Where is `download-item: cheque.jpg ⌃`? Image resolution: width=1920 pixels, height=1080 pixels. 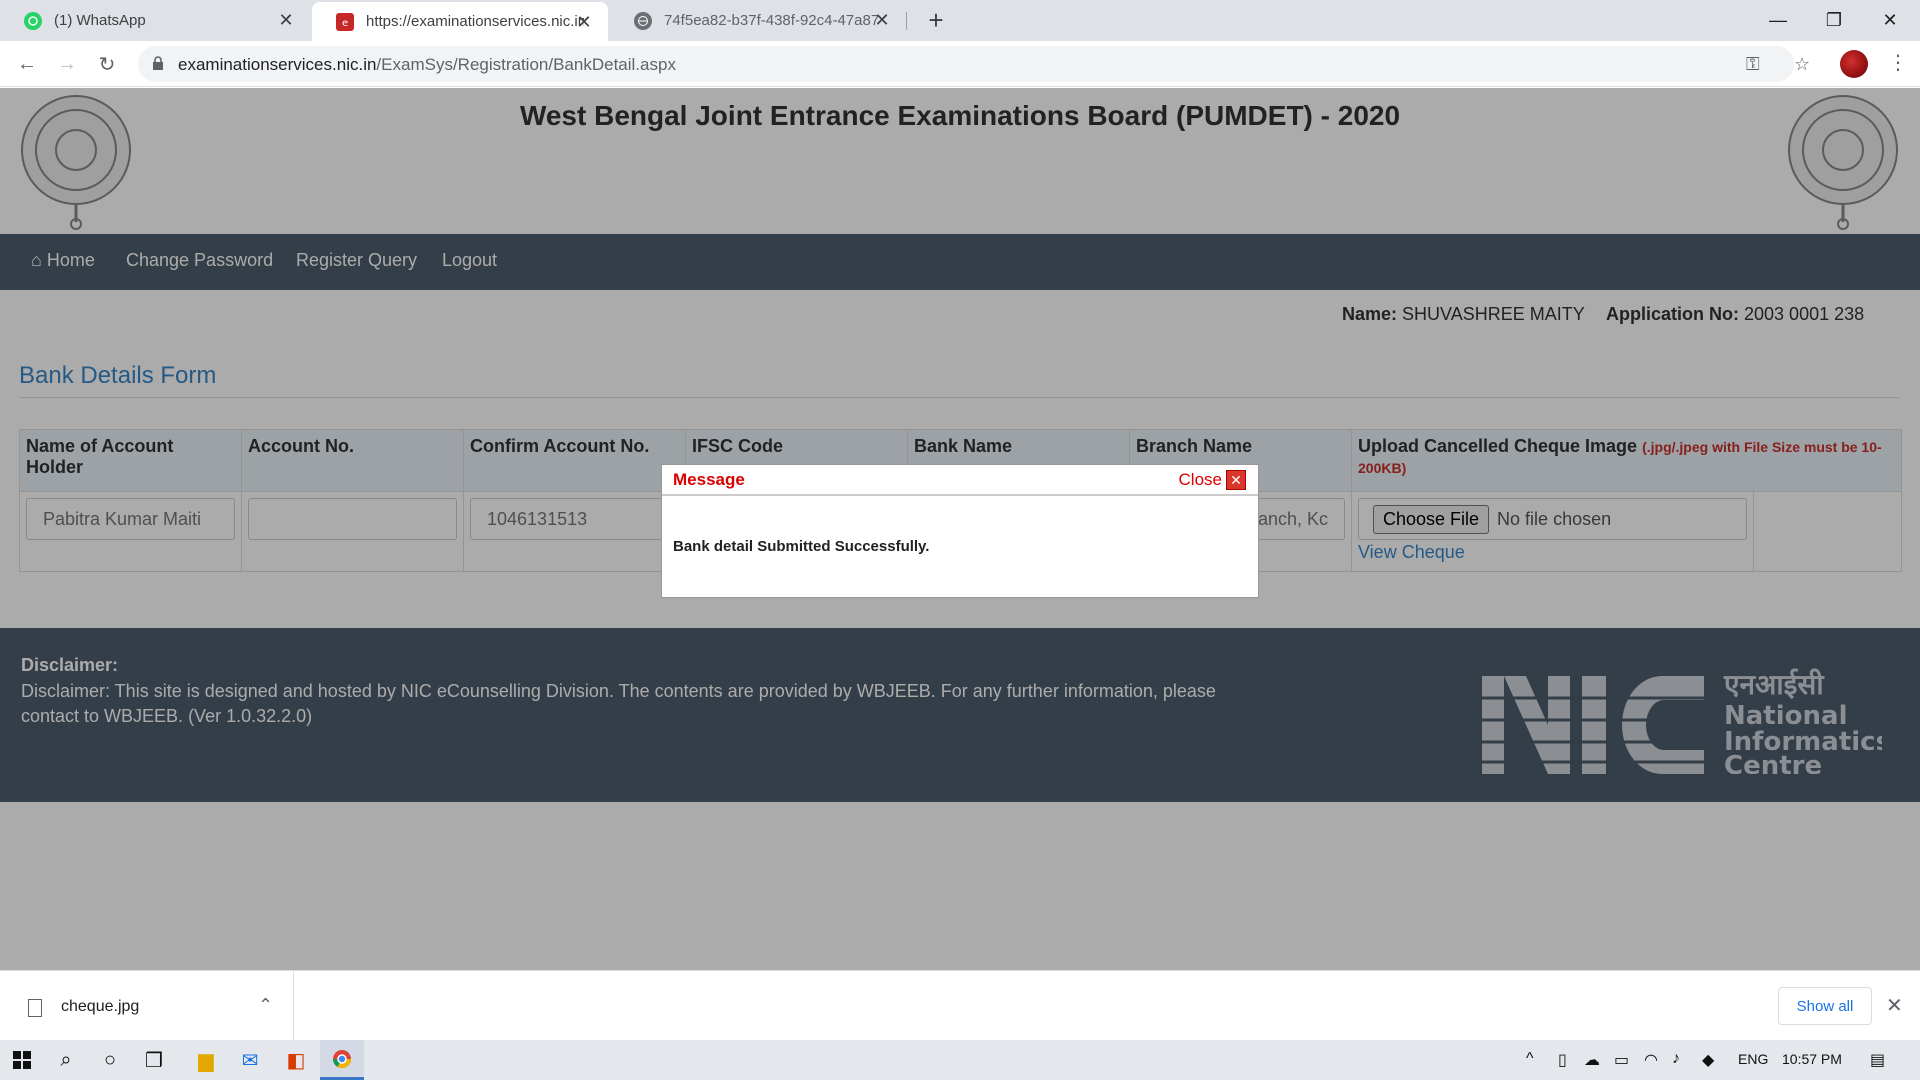
download-item: cheque.jpg ⌃ is located at coordinates (147, 1006).